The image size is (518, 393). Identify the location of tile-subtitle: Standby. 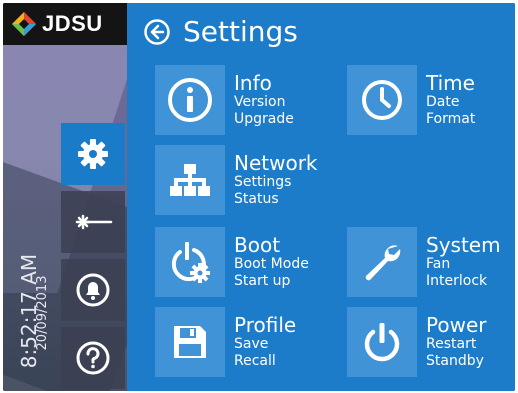
(455, 361).